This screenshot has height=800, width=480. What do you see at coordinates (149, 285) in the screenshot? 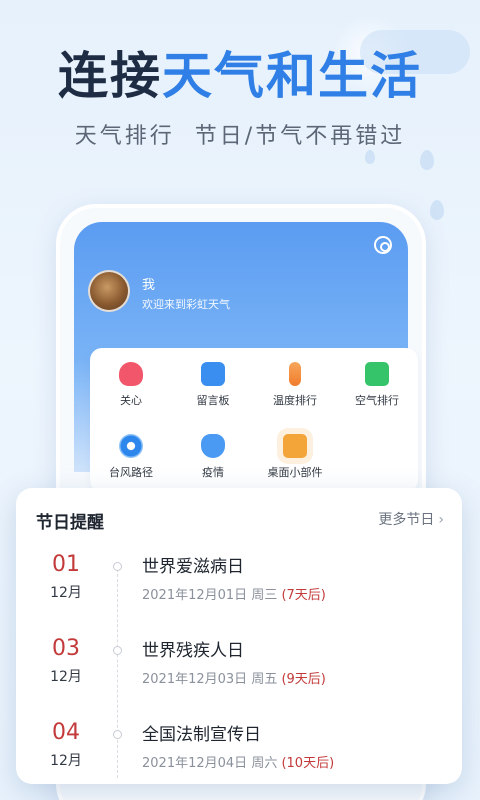
I see `user-name: 我` at bounding box center [149, 285].